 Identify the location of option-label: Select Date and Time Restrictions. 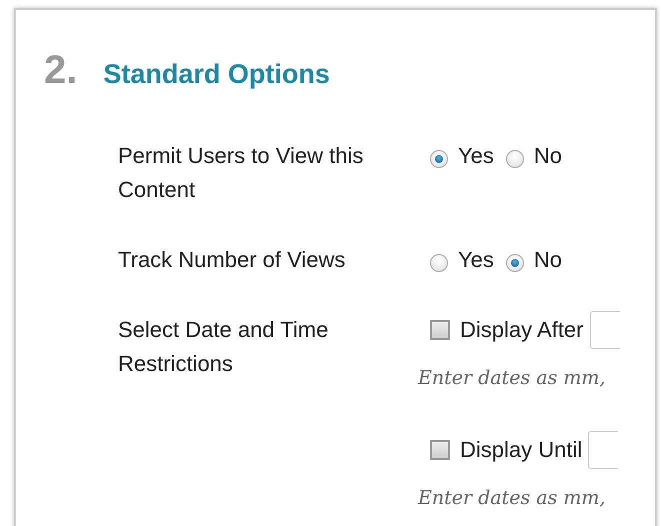
(224, 347).